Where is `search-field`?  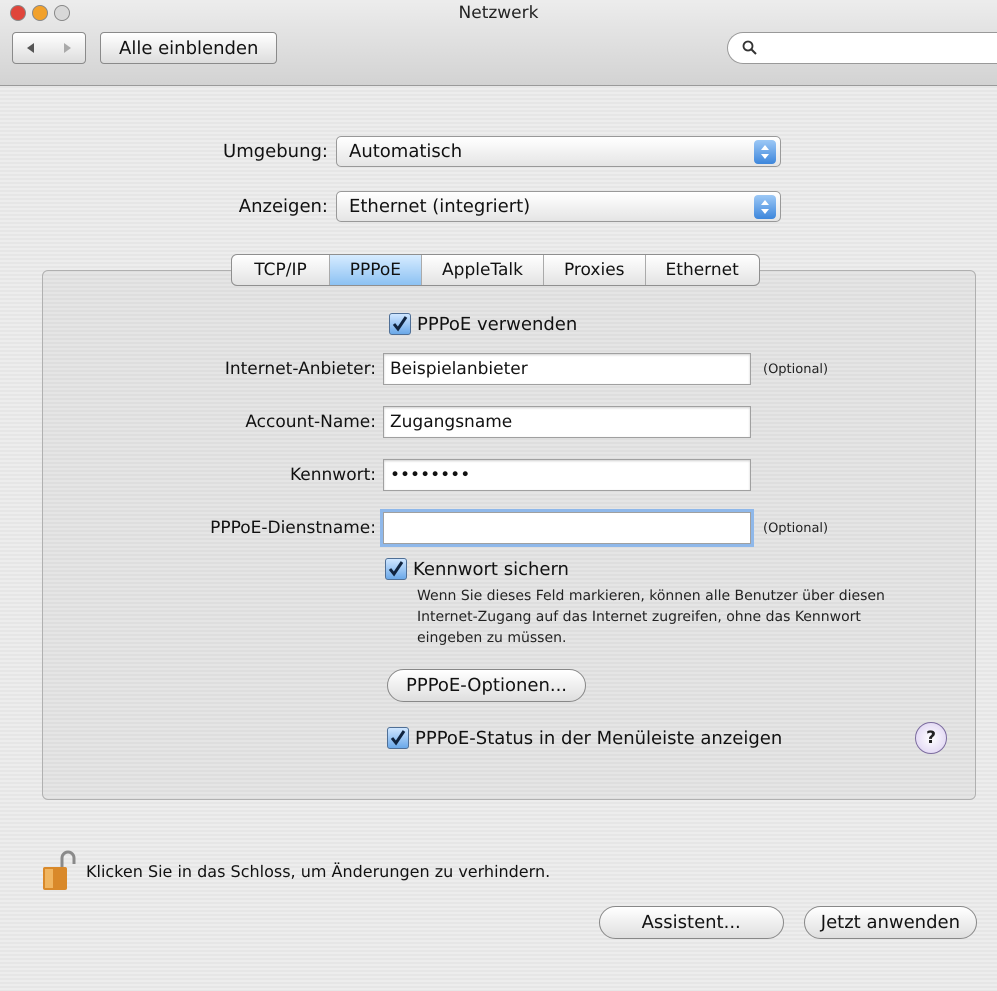
search-field is located at coordinates (862, 48).